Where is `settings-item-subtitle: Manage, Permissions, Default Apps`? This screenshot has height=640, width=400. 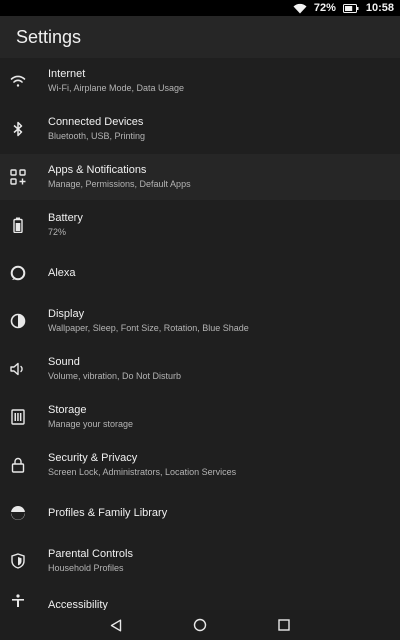 settings-item-subtitle: Manage, Permissions, Default Apps is located at coordinates (119, 184).